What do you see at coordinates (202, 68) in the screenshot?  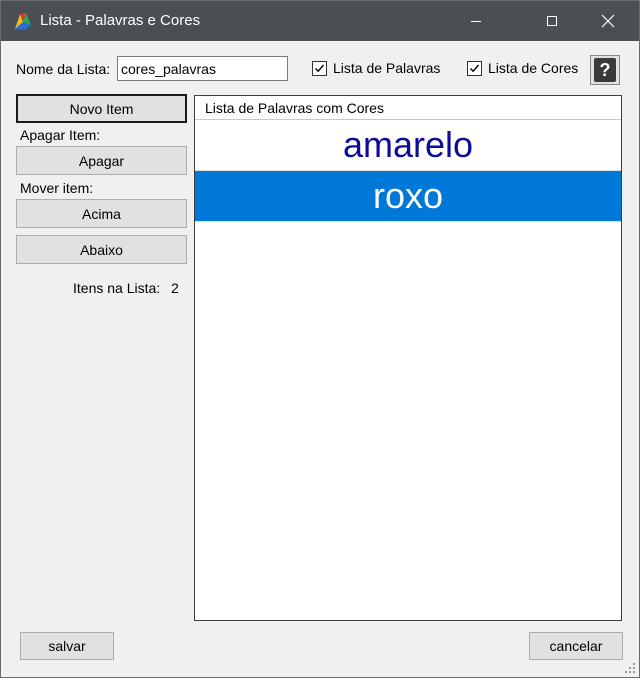 I see `list-name-input` at bounding box center [202, 68].